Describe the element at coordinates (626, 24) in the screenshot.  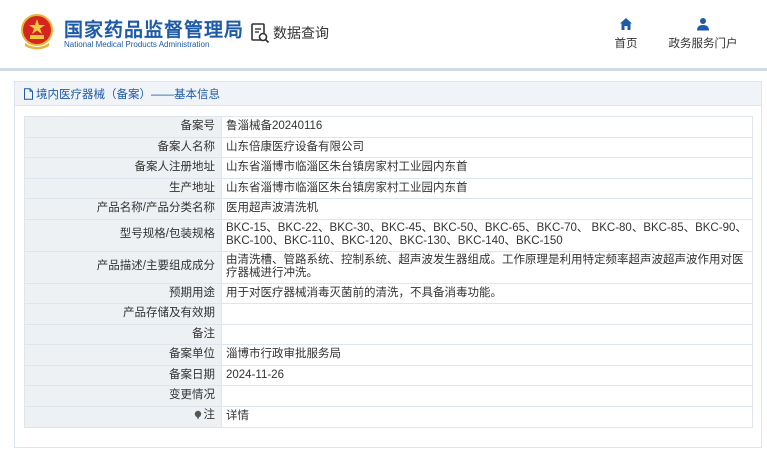
I see `home-icon` at that location.